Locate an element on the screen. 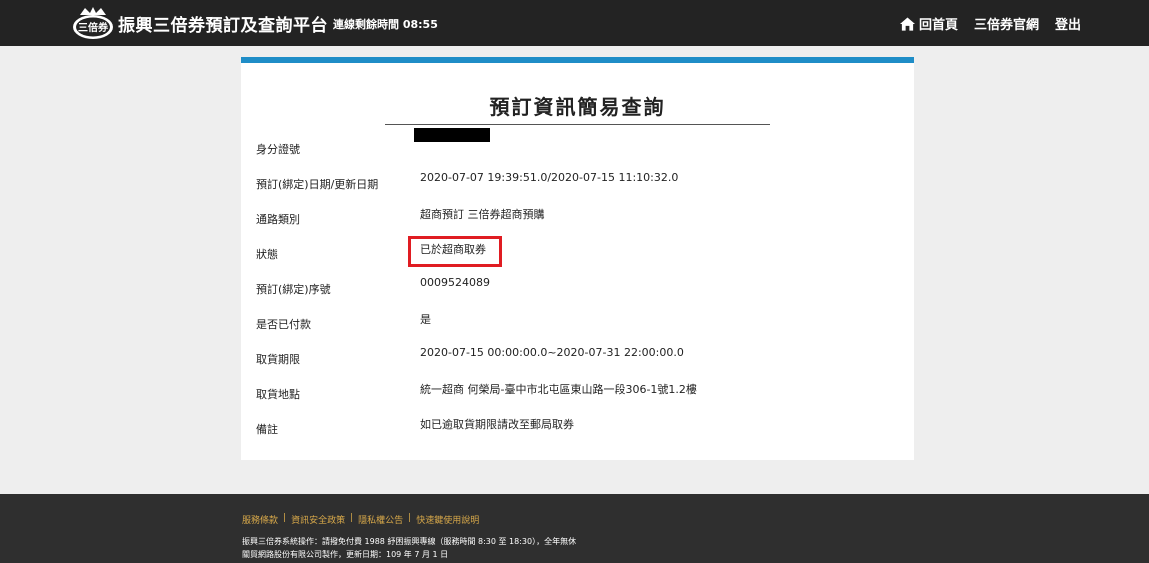  page-title: 預訂資訊簡易查詢 is located at coordinates (577, 108).